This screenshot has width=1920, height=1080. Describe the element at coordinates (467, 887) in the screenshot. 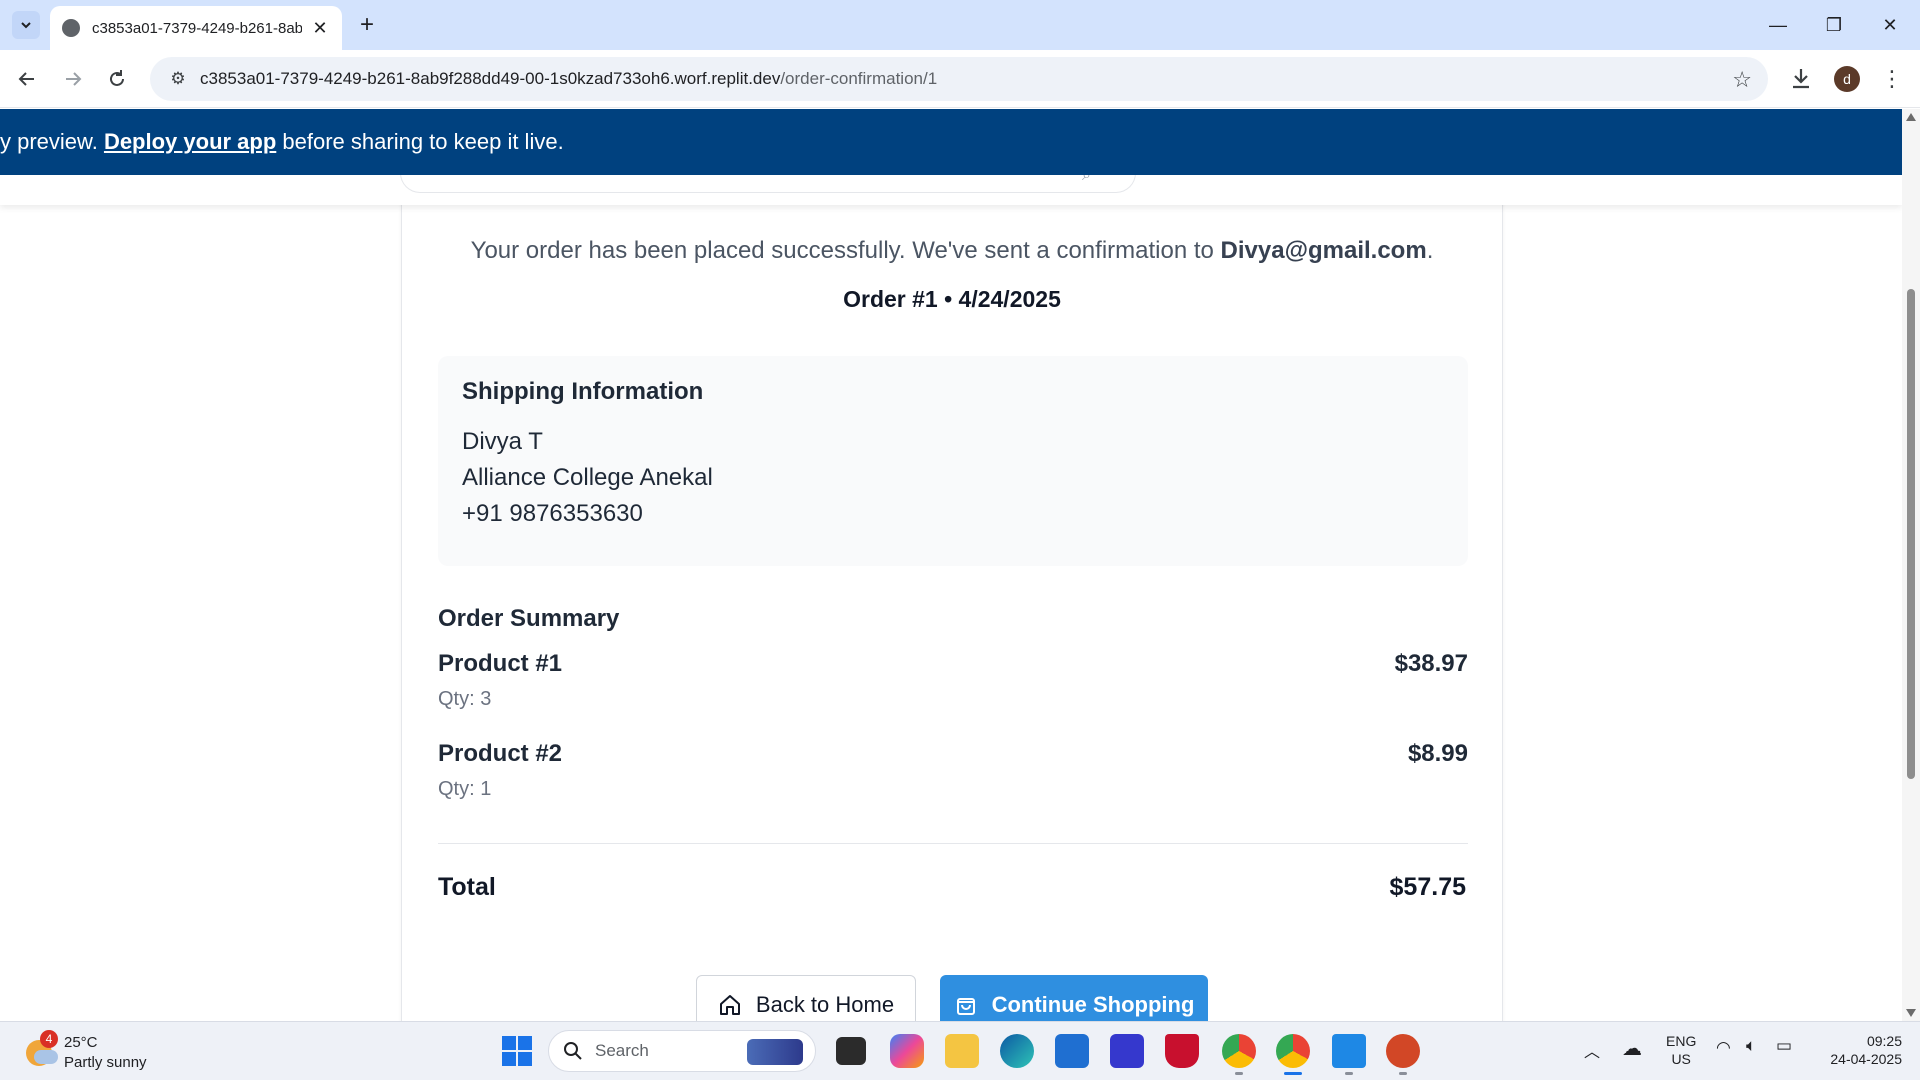

I see `total-label: Total` at that location.